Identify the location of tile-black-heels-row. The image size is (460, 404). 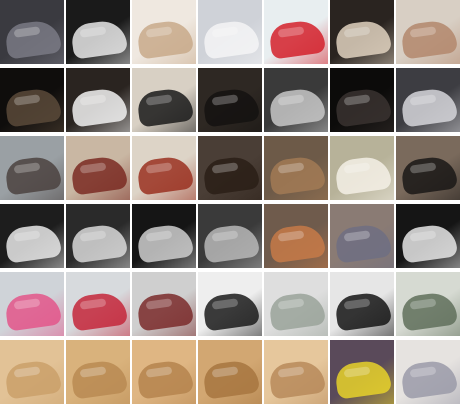
(230, 304).